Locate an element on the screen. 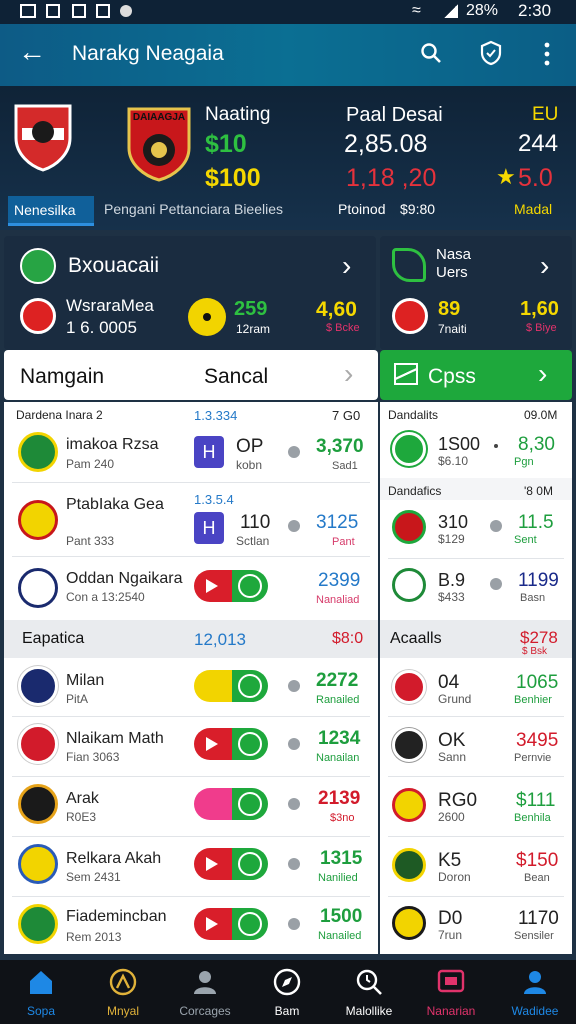 The height and width of the screenshot is (1024, 576). table-row: K5 Doron $150 Bean is located at coordinates (476, 866).